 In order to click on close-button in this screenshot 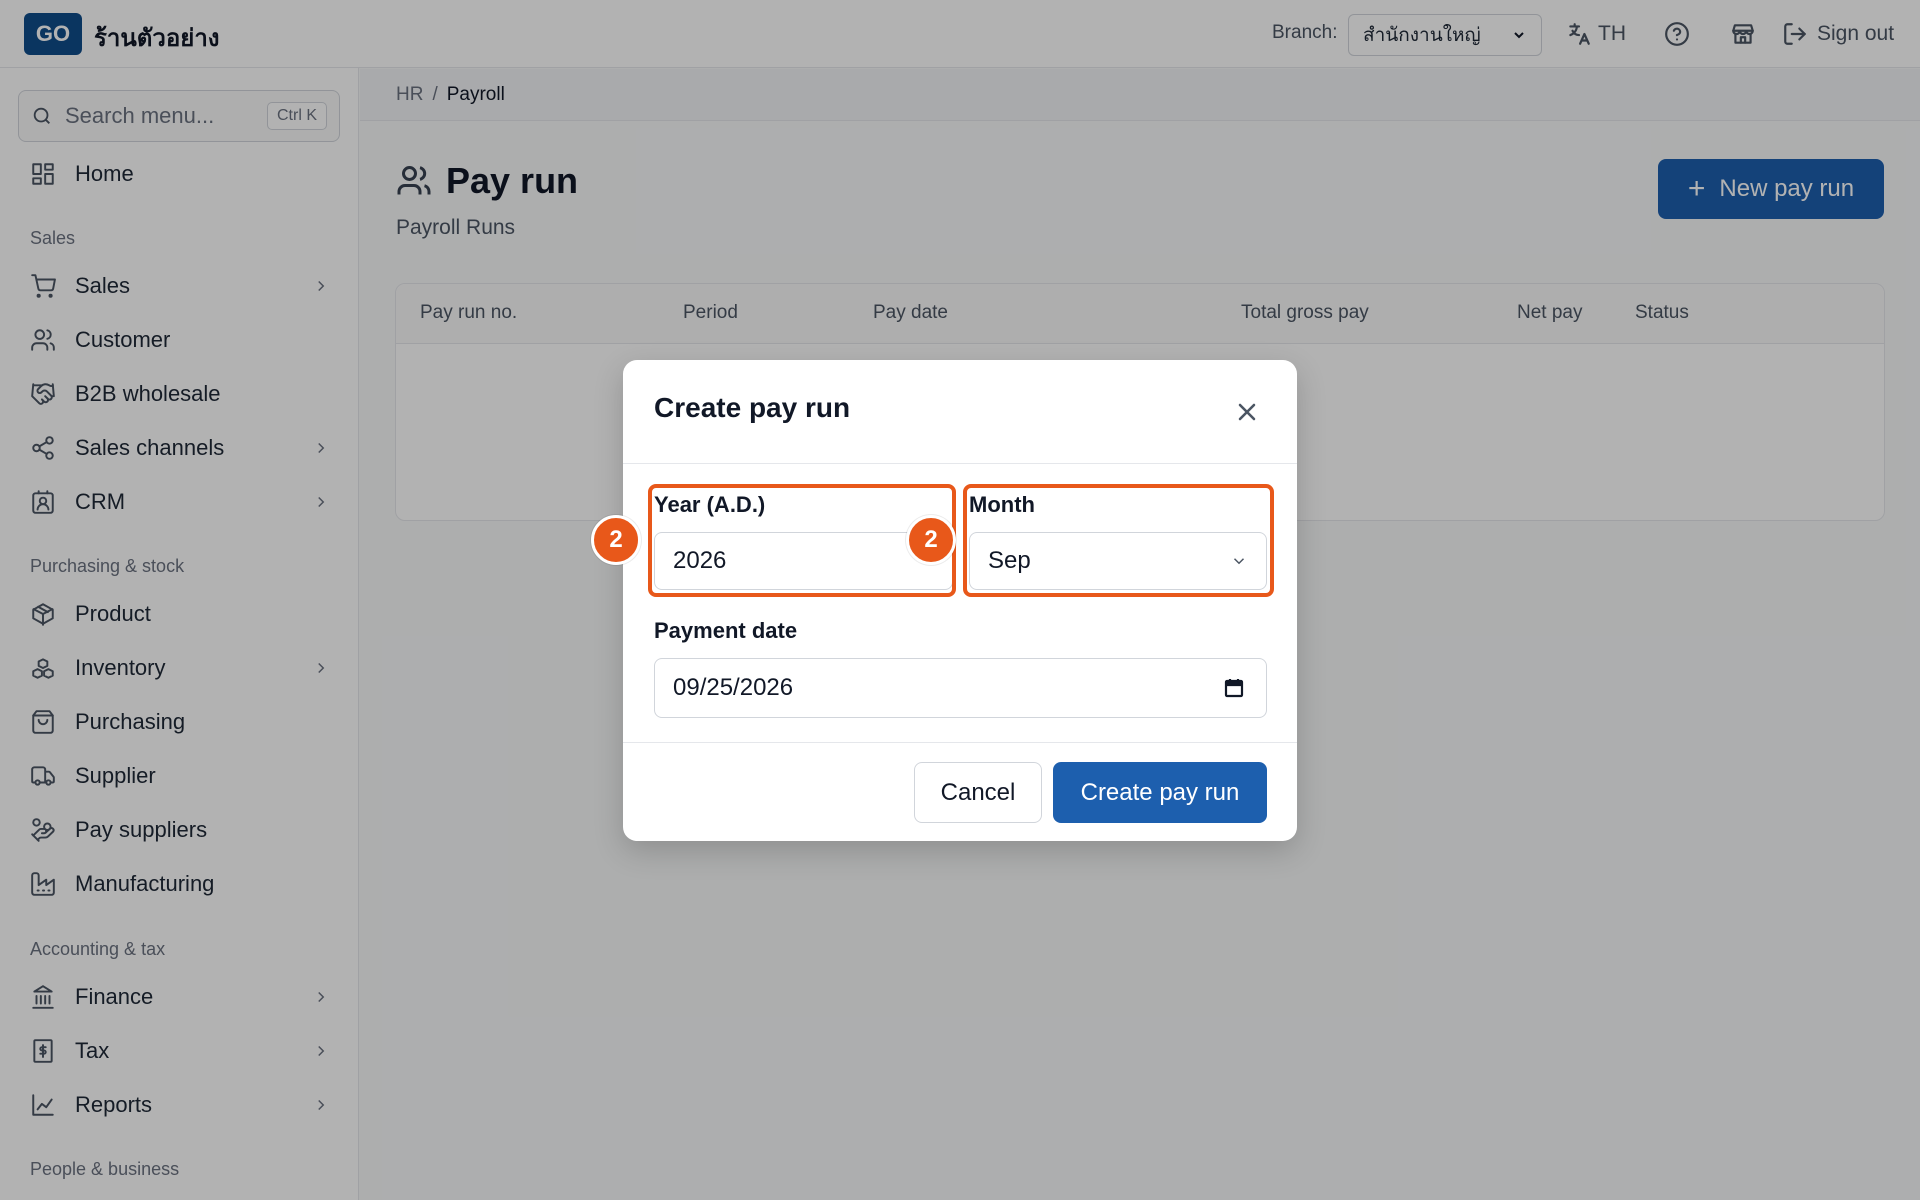, I will do `click(1247, 412)`.